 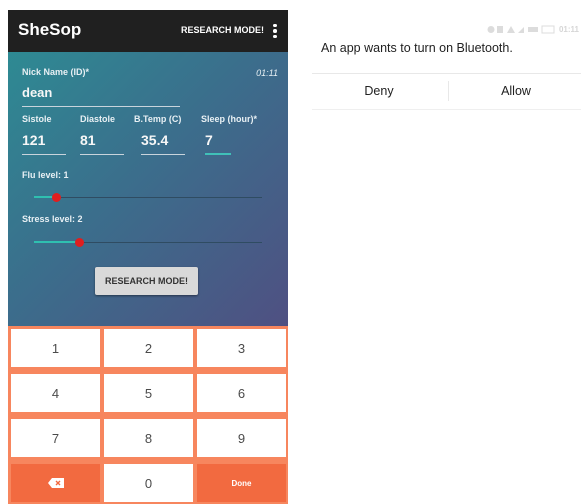 What do you see at coordinates (267, 73) in the screenshot?
I see `time-label: 01:11` at bounding box center [267, 73].